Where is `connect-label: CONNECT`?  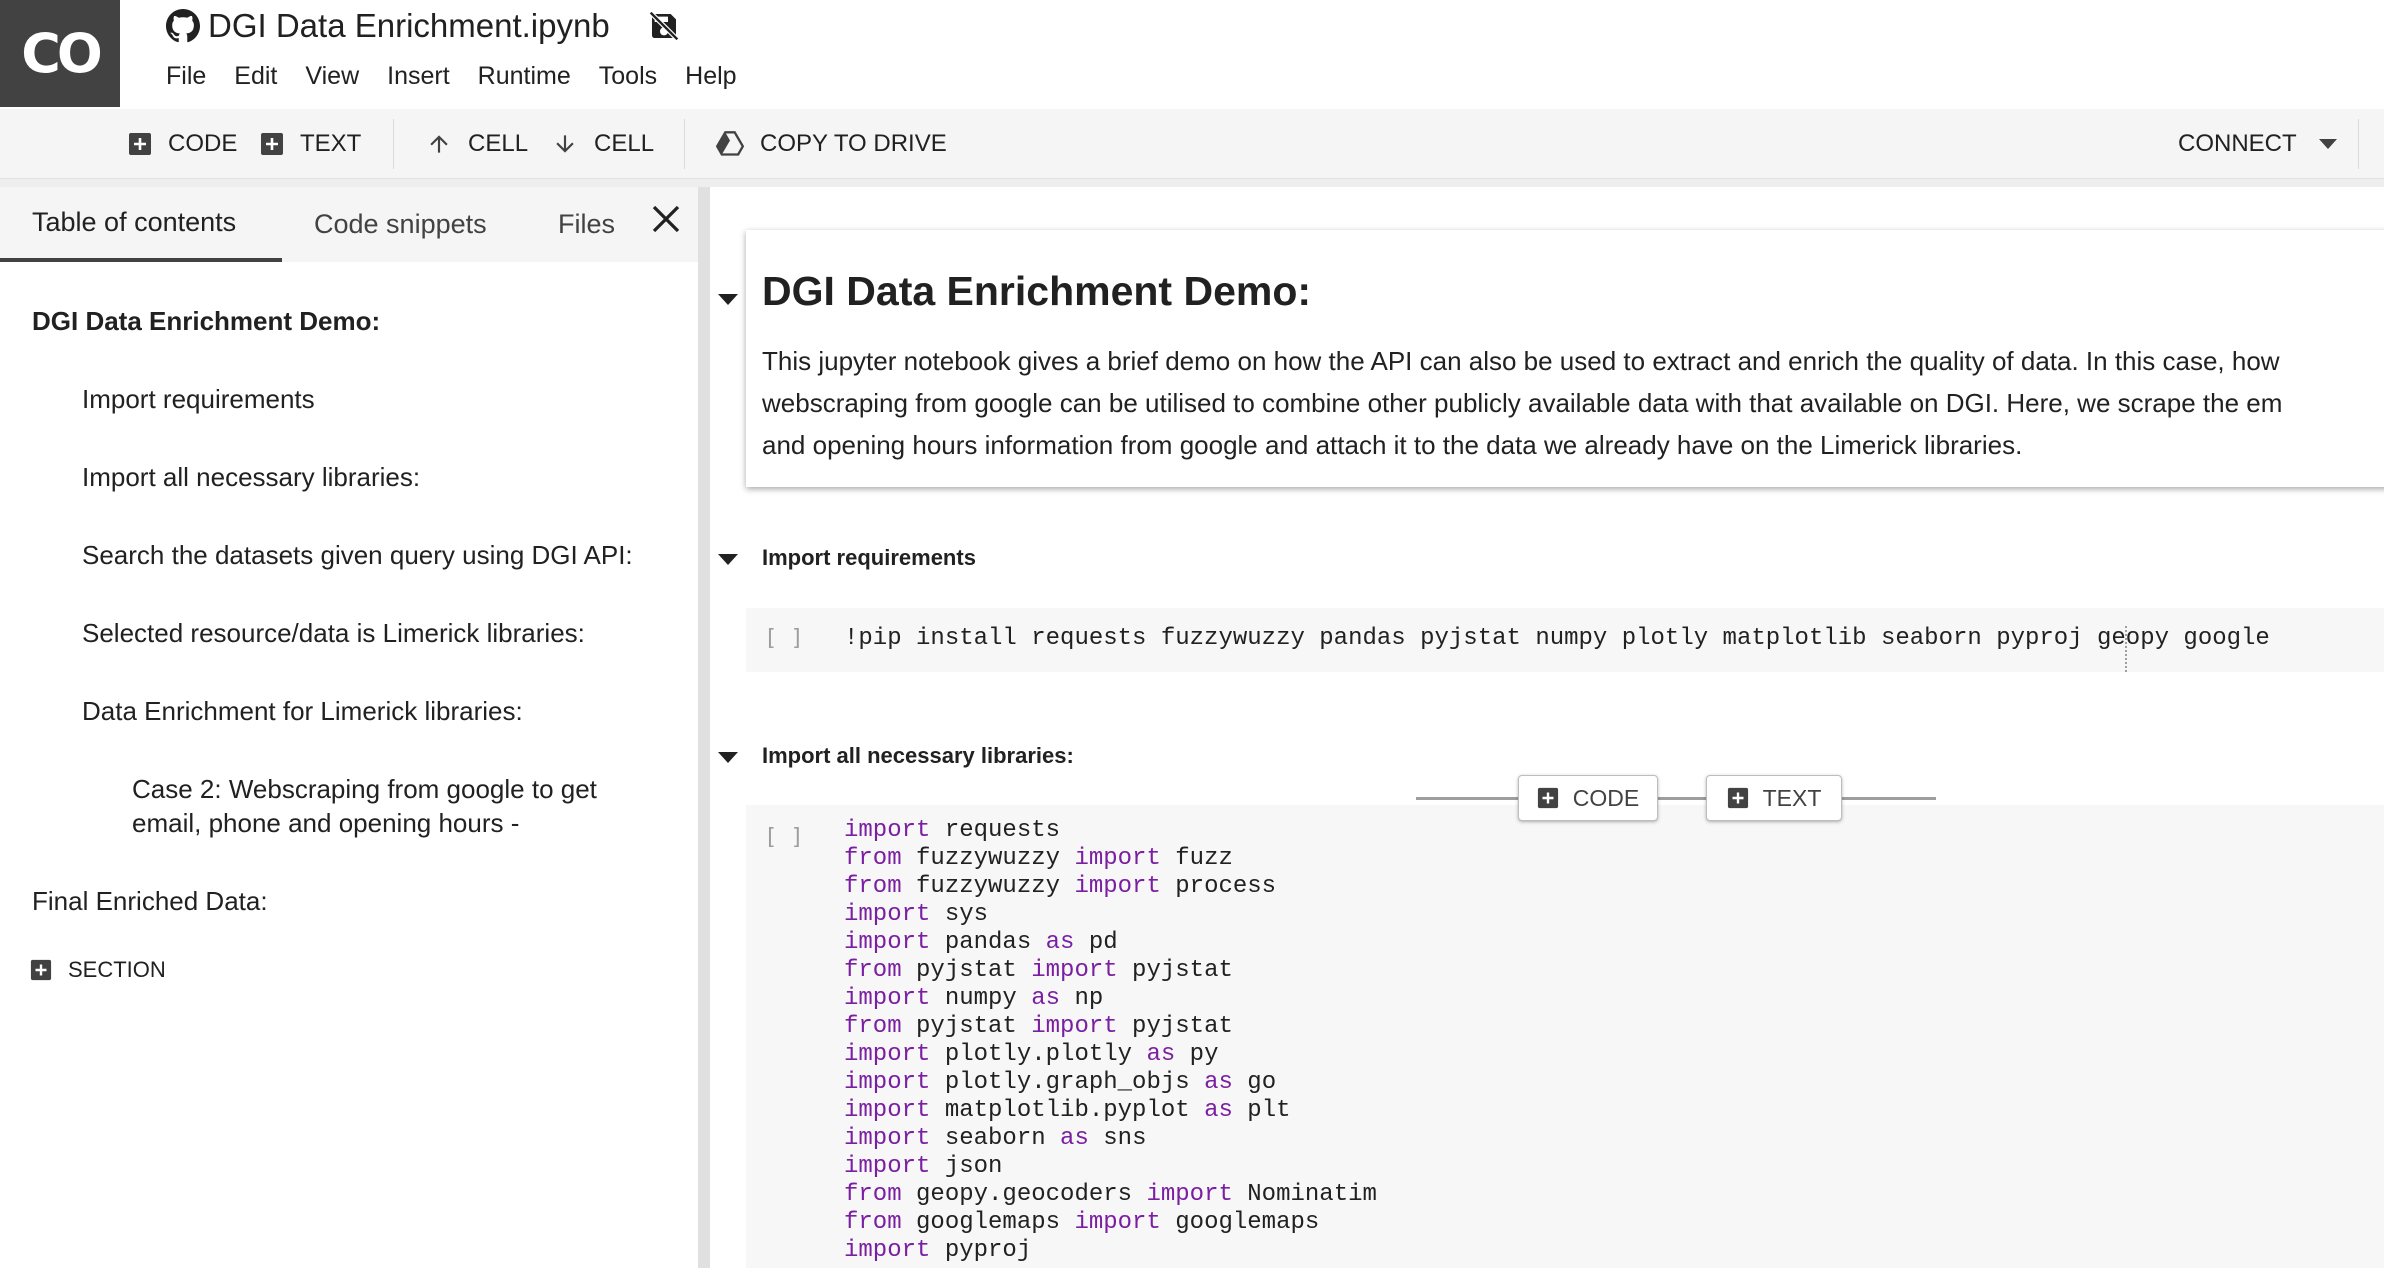
connect-label: CONNECT is located at coordinates (2237, 143).